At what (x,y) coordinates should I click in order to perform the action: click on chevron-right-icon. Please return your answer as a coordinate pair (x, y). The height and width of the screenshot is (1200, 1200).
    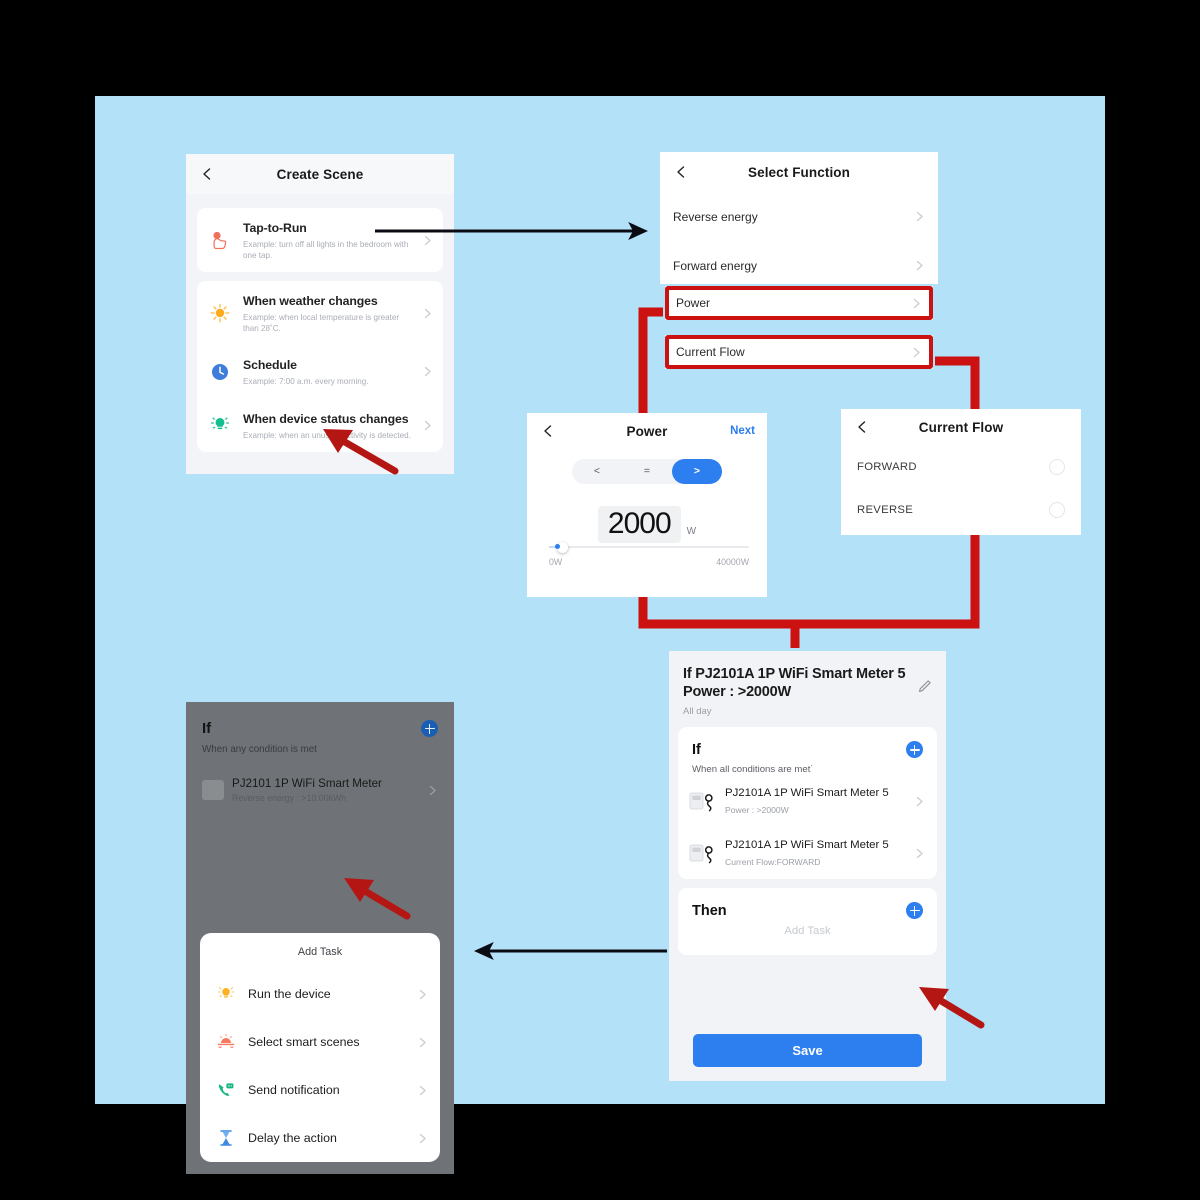
    Looking at the image, I should click on (422, 1138).